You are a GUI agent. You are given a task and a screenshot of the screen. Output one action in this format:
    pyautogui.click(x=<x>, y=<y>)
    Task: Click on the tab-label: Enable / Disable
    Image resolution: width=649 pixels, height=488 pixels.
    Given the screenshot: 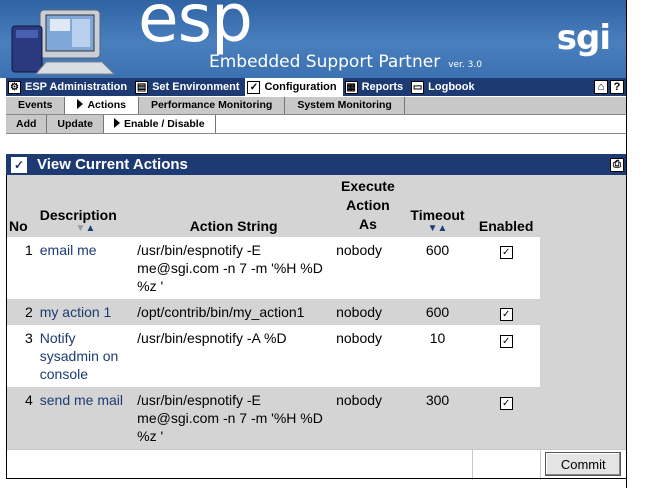 What is the action you would take?
    pyautogui.click(x=164, y=124)
    